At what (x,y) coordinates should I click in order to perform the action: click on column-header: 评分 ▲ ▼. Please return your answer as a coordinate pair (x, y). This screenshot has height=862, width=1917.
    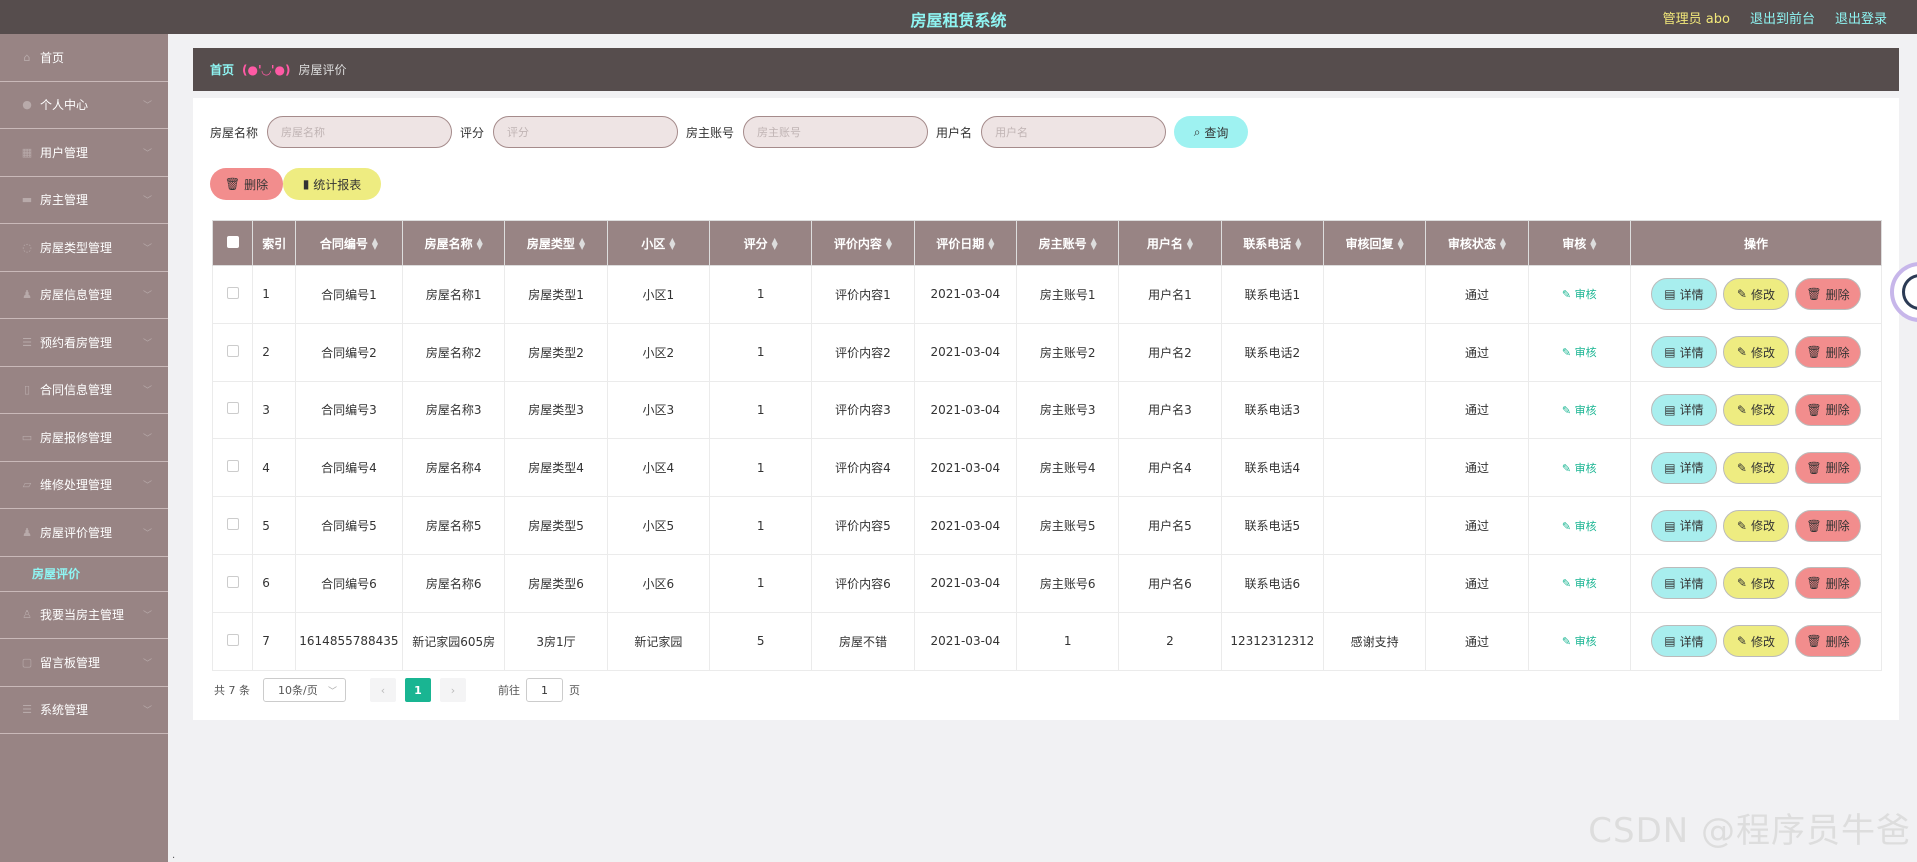
    Looking at the image, I should click on (760, 243).